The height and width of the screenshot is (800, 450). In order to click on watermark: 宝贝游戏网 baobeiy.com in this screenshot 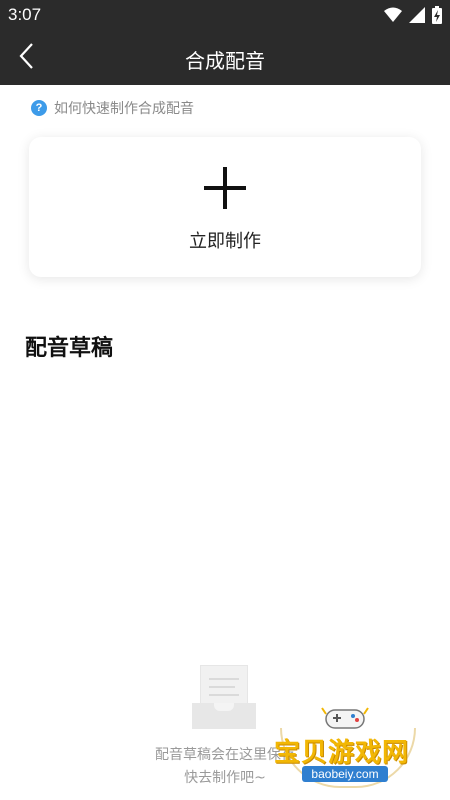, I will do `click(347, 747)`.